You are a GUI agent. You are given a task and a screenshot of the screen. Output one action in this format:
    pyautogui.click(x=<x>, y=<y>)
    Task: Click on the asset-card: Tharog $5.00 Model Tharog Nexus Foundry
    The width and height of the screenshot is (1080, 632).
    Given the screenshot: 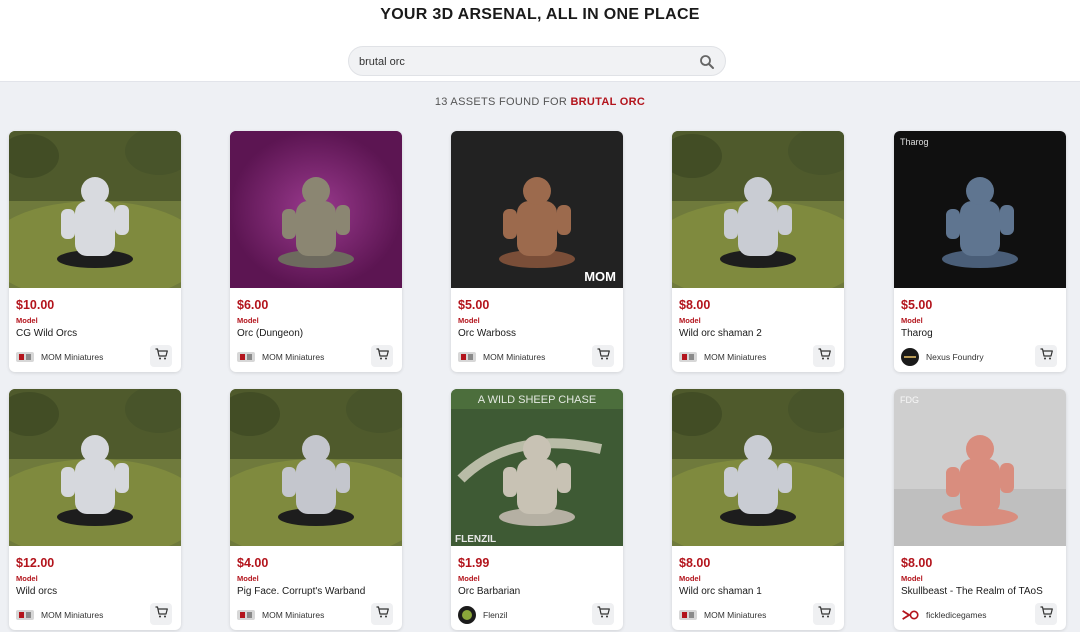 What is the action you would take?
    pyautogui.click(x=980, y=251)
    